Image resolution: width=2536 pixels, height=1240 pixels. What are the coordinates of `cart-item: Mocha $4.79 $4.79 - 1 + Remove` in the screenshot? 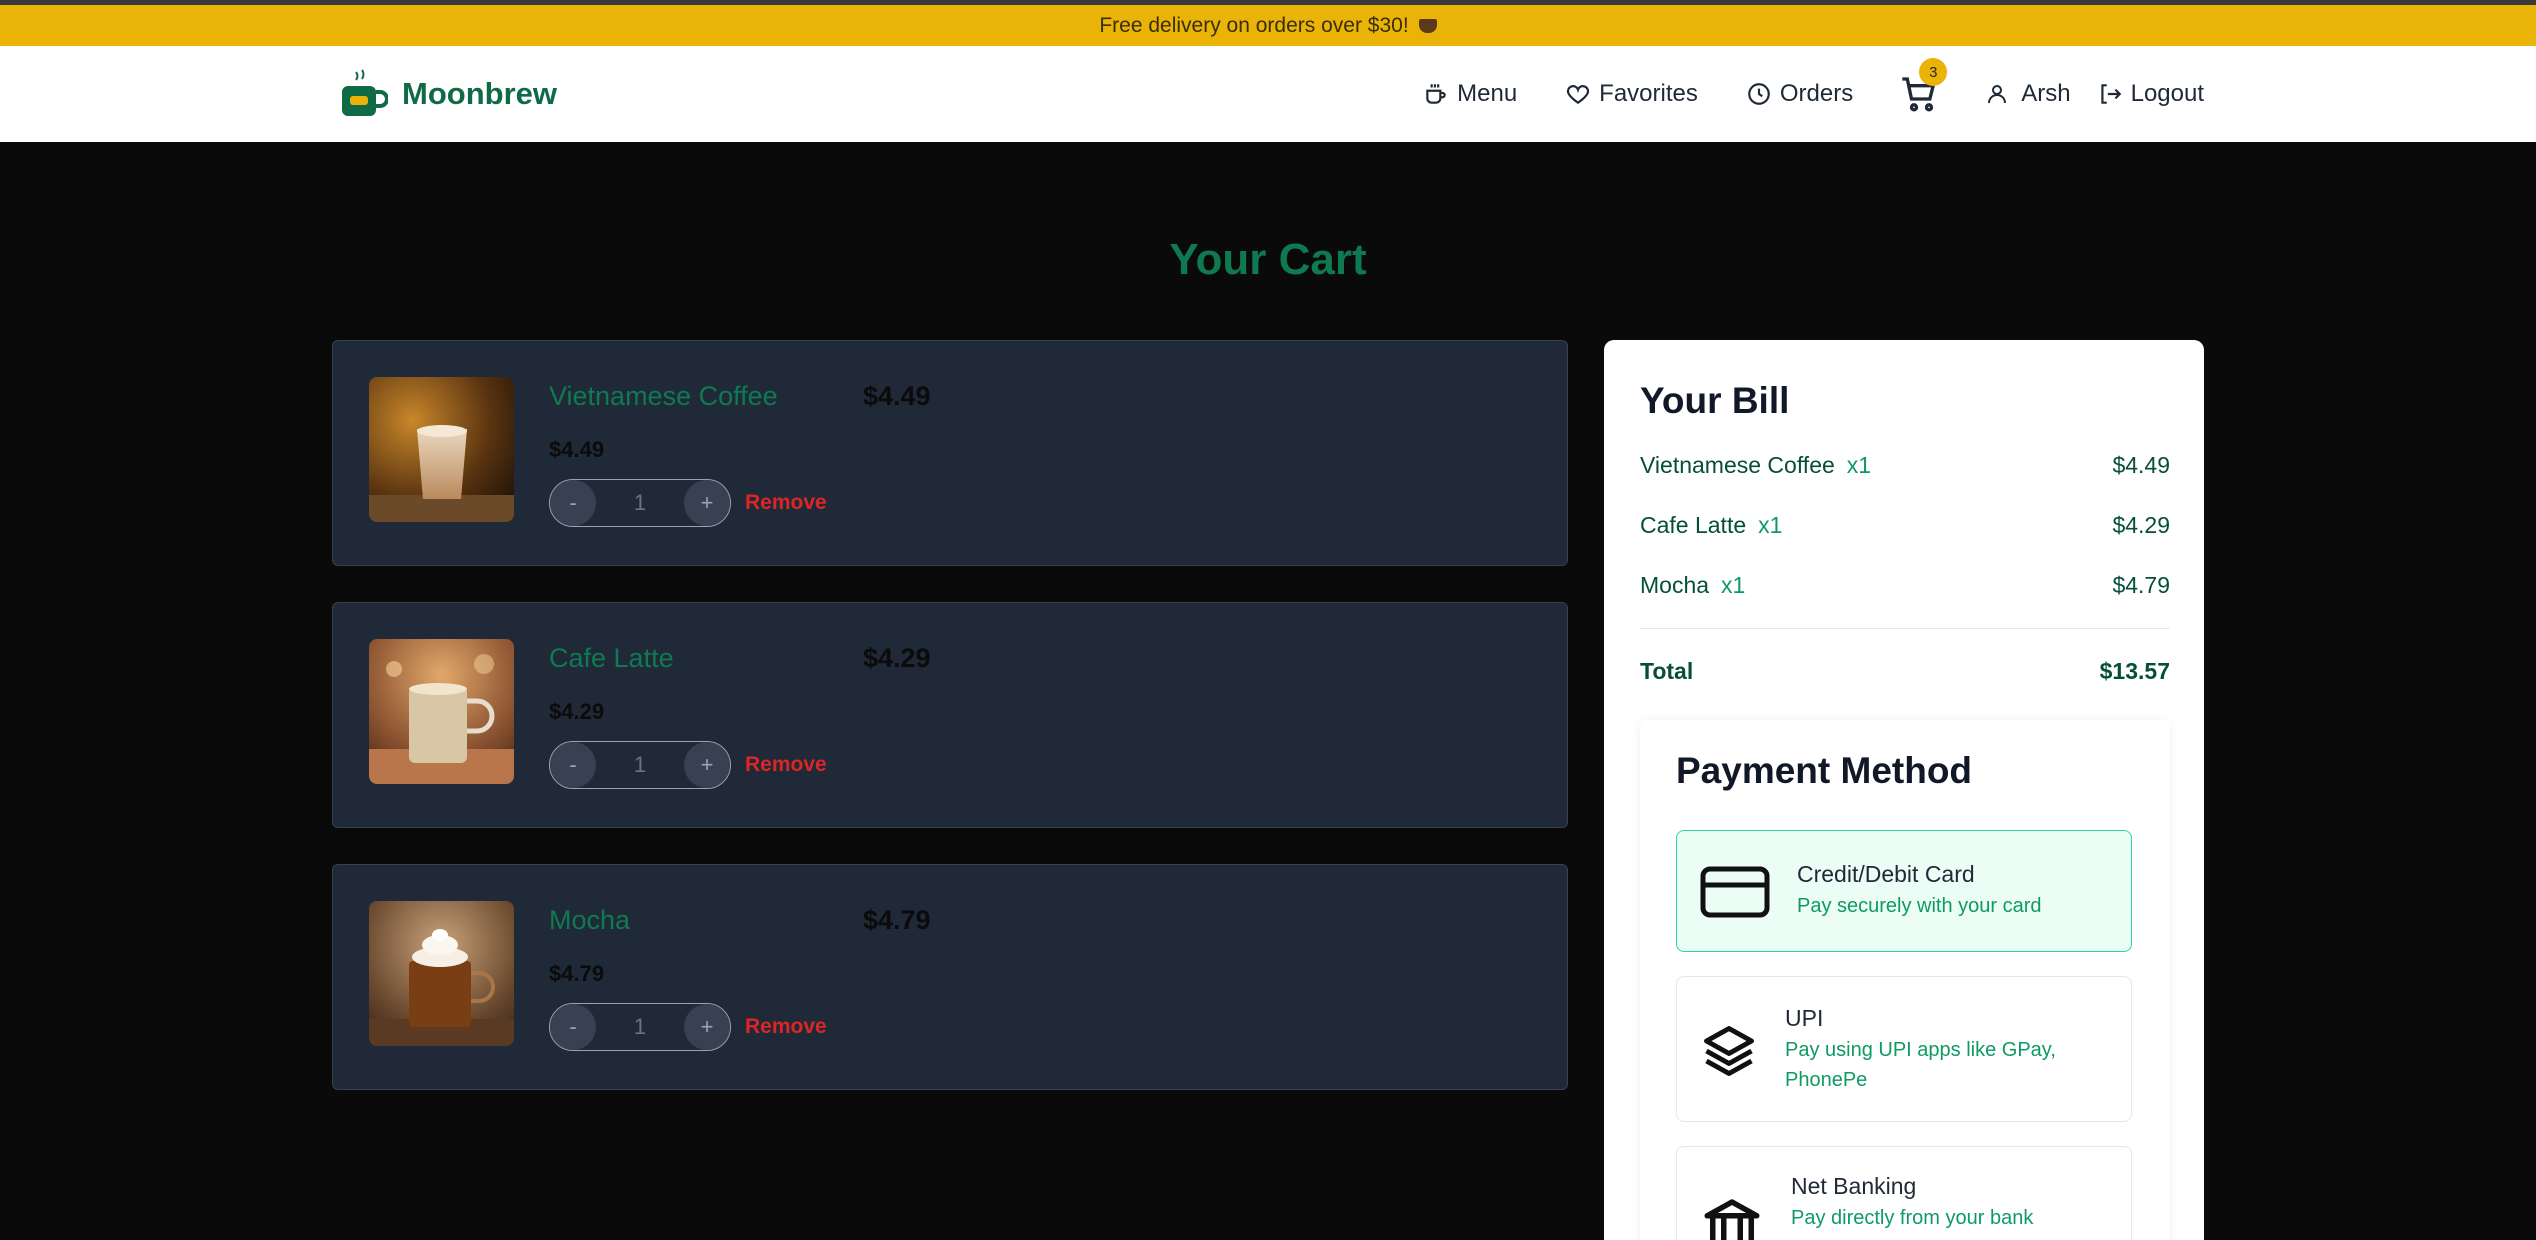 It's located at (950, 977).